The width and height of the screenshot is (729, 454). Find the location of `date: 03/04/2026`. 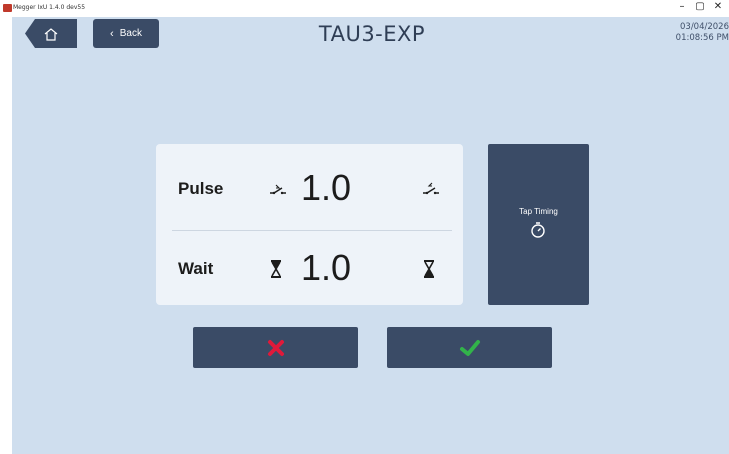

date: 03/04/2026 is located at coordinates (704, 27).